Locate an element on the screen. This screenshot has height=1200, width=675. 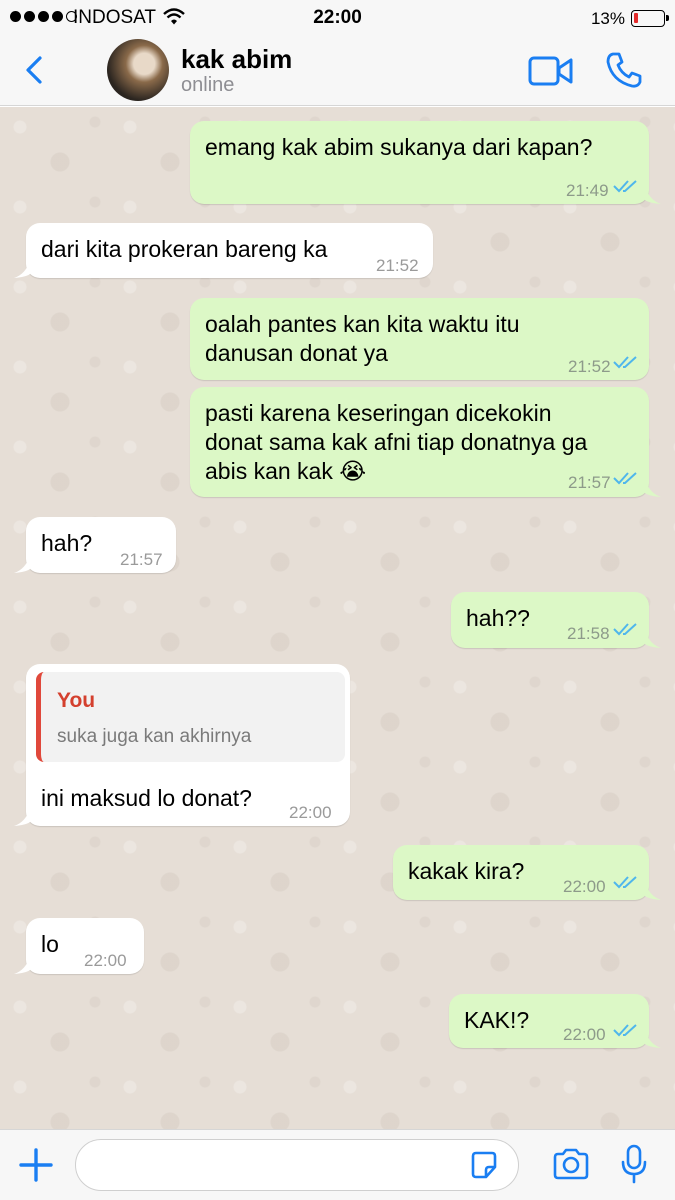
status-time: 22:00 is located at coordinates (337, 17).